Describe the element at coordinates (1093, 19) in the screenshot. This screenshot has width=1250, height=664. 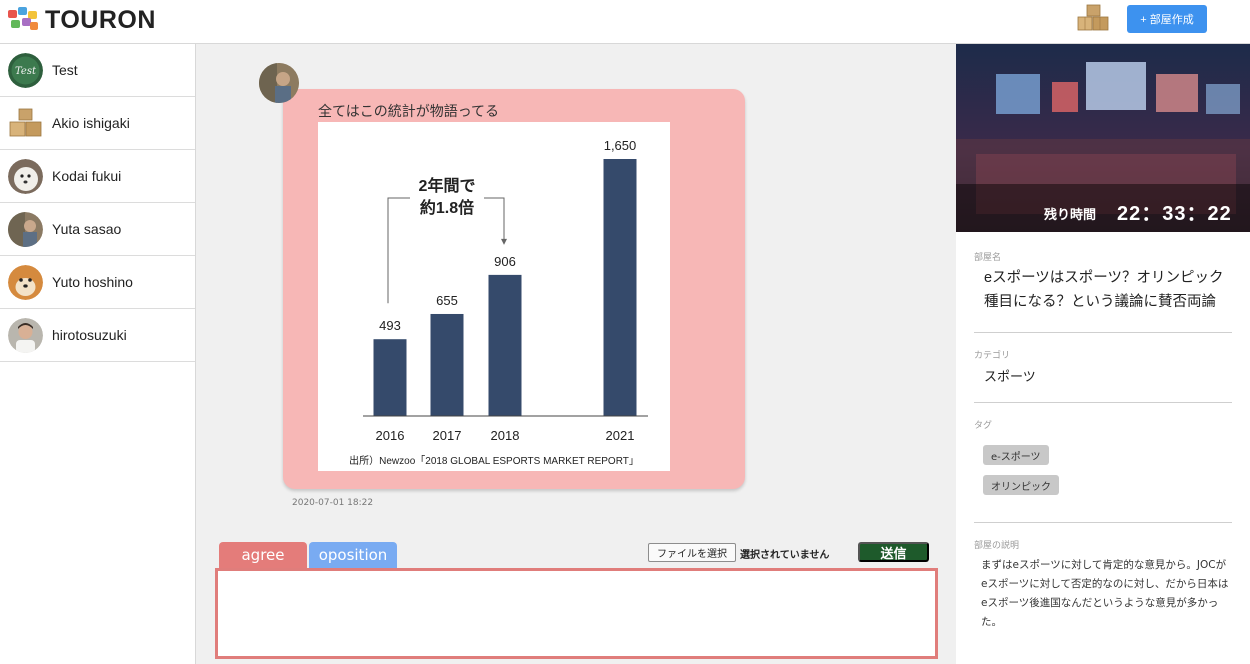
I see `user-avatar-boxes-icon` at that location.